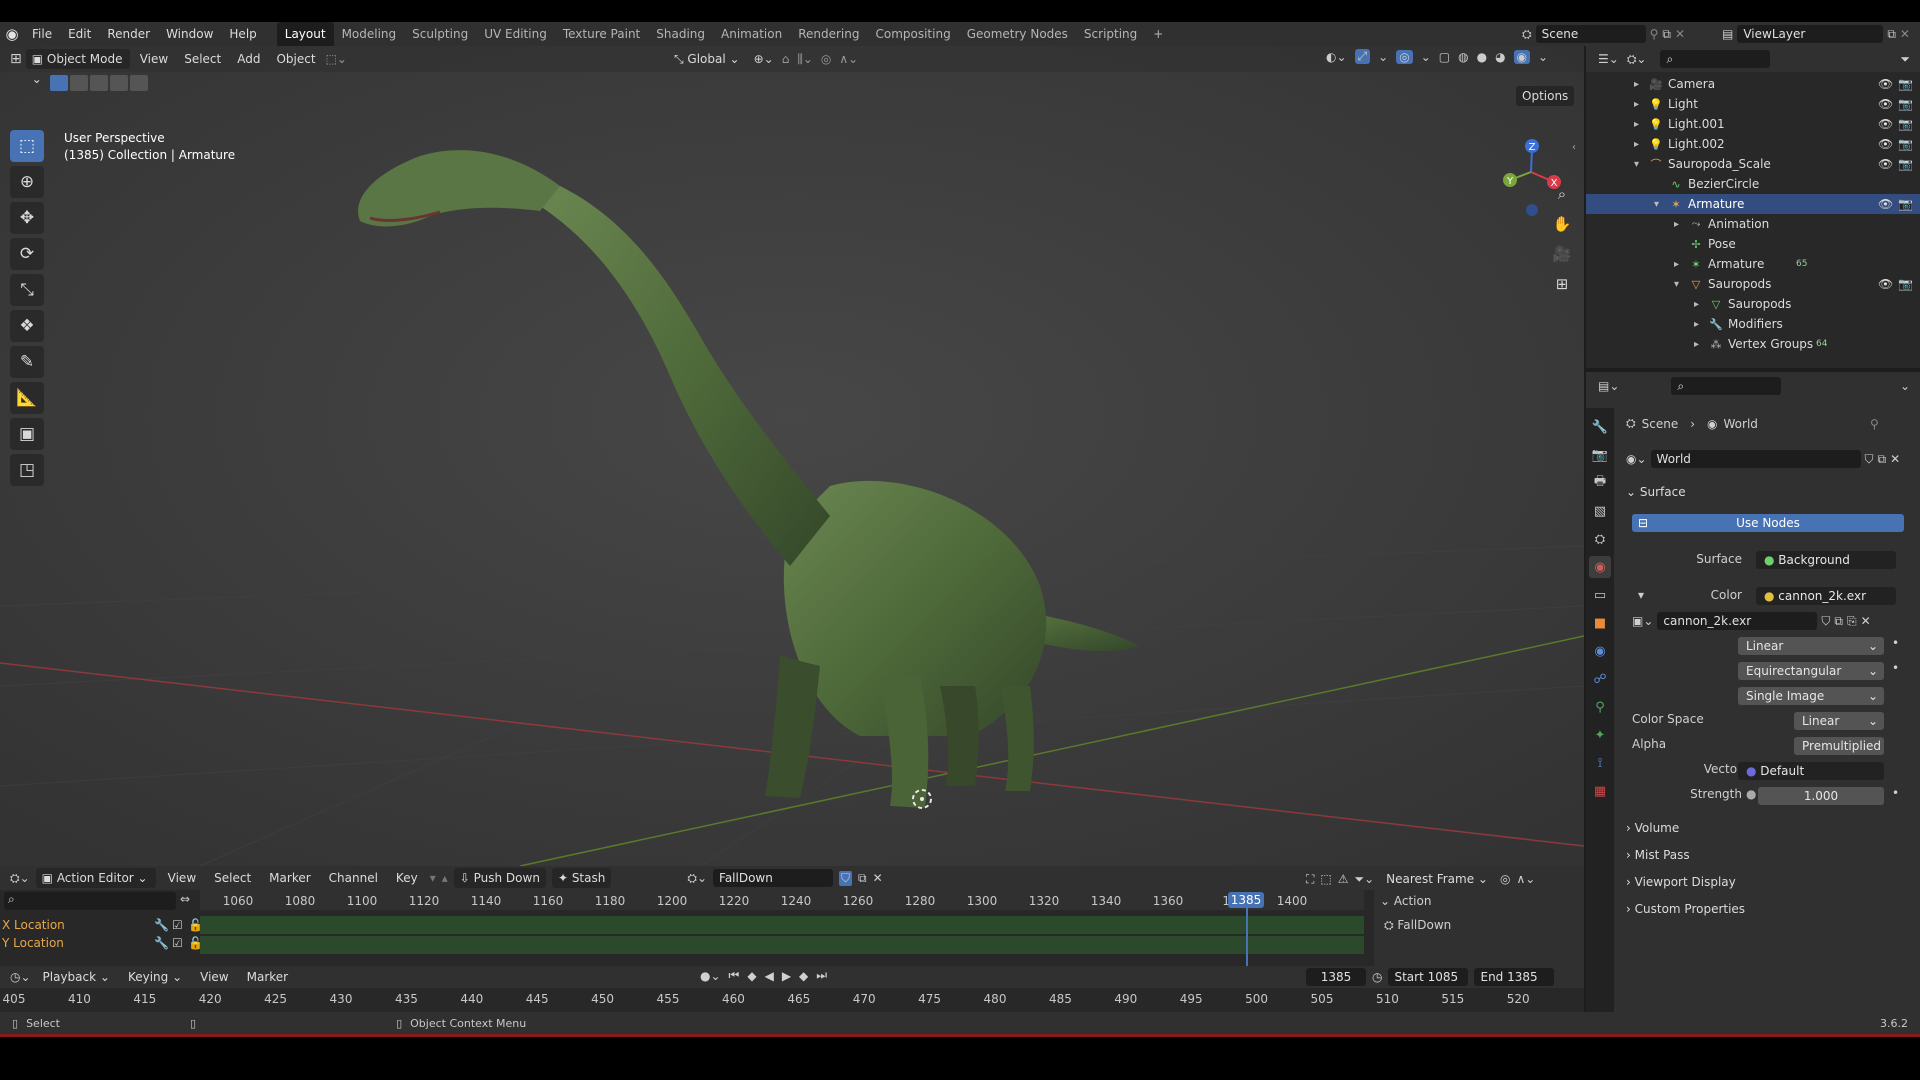 Image resolution: width=1920 pixels, height=1080 pixels. I want to click on pin-icon: ⚲, so click(1654, 34).